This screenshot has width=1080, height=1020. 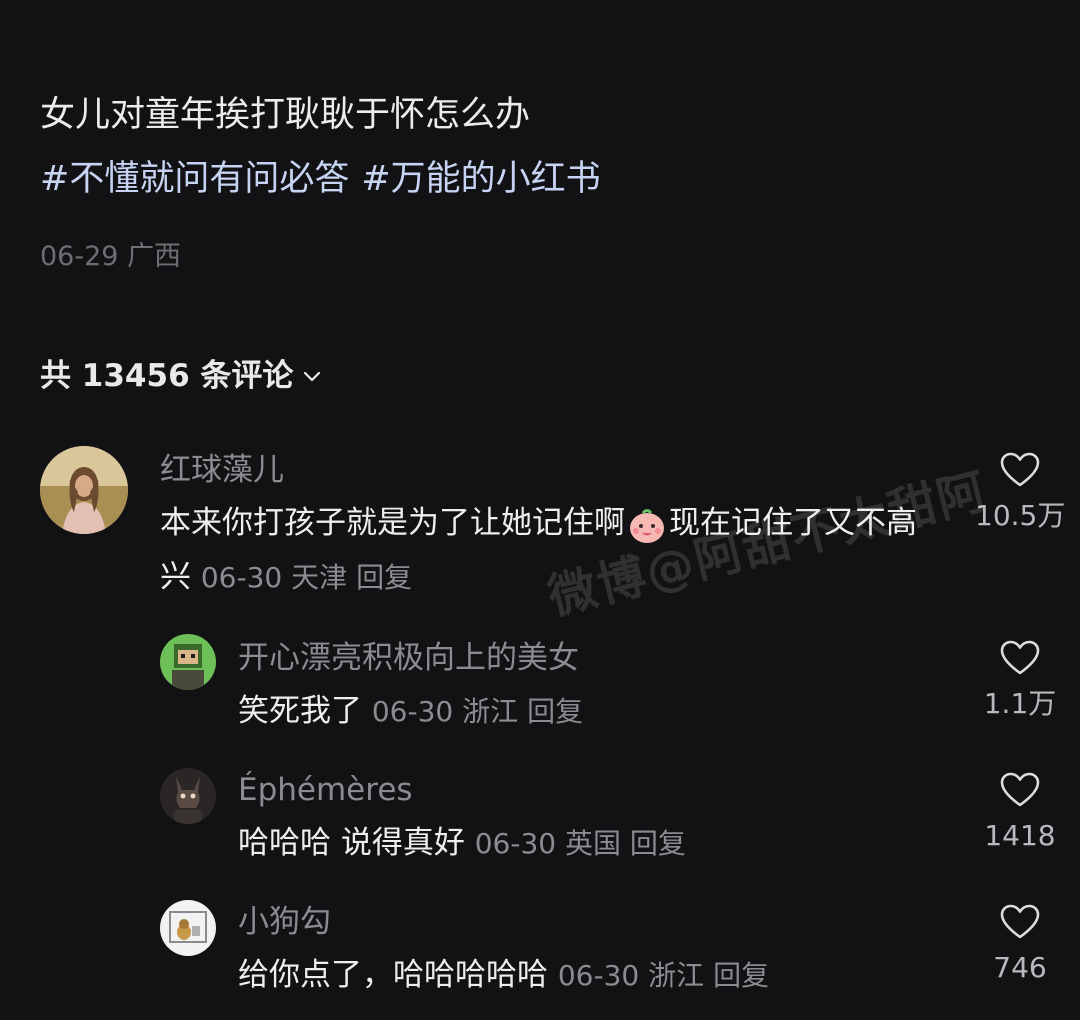 I want to click on comment-text-part: 笑死我了, so click(x=300, y=711).